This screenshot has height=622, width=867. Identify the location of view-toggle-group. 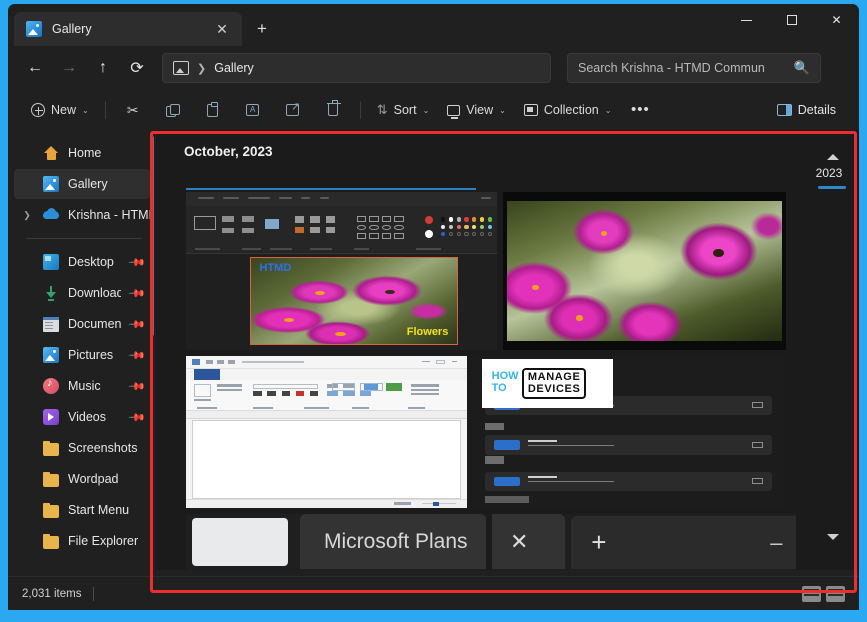
(823, 593).